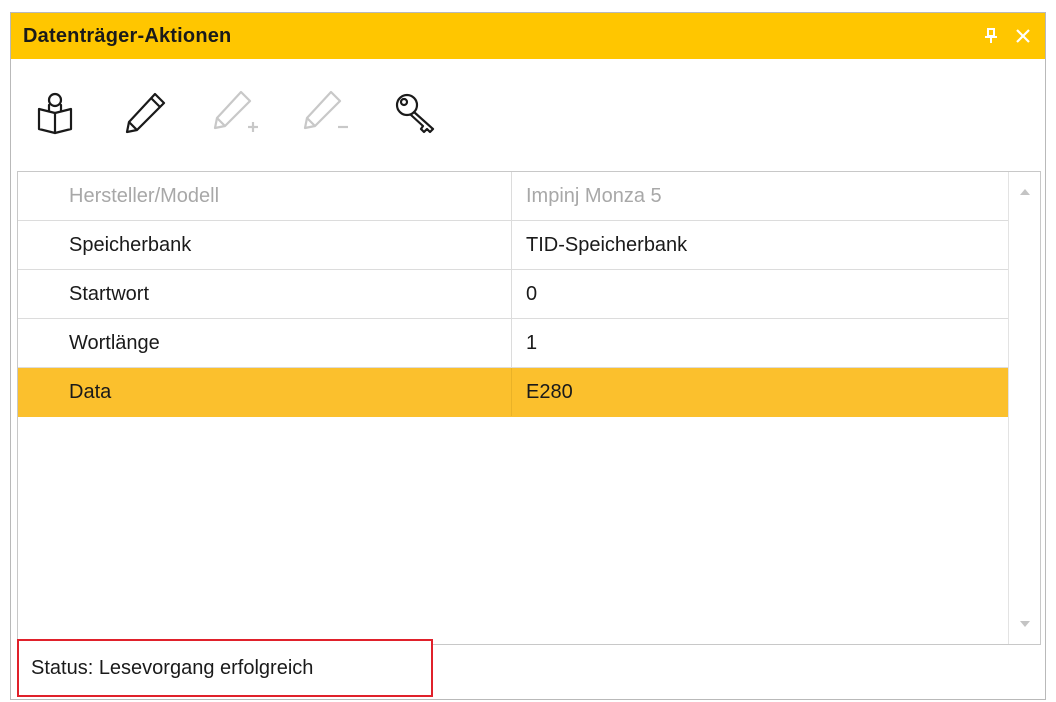  What do you see at coordinates (1025, 192) in the screenshot?
I see `scroll-up-icon` at bounding box center [1025, 192].